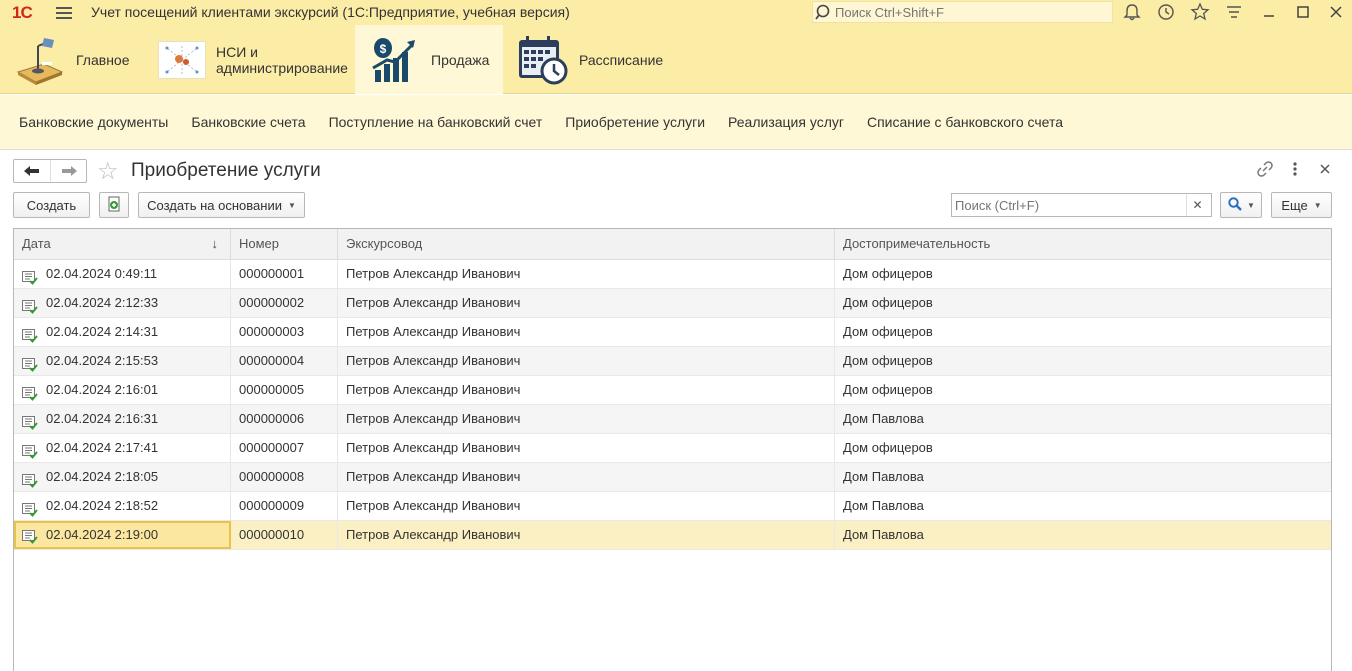 This screenshot has height=671, width=1352. What do you see at coordinates (79, 59) in the screenshot?
I see `section-main: Главное` at bounding box center [79, 59].